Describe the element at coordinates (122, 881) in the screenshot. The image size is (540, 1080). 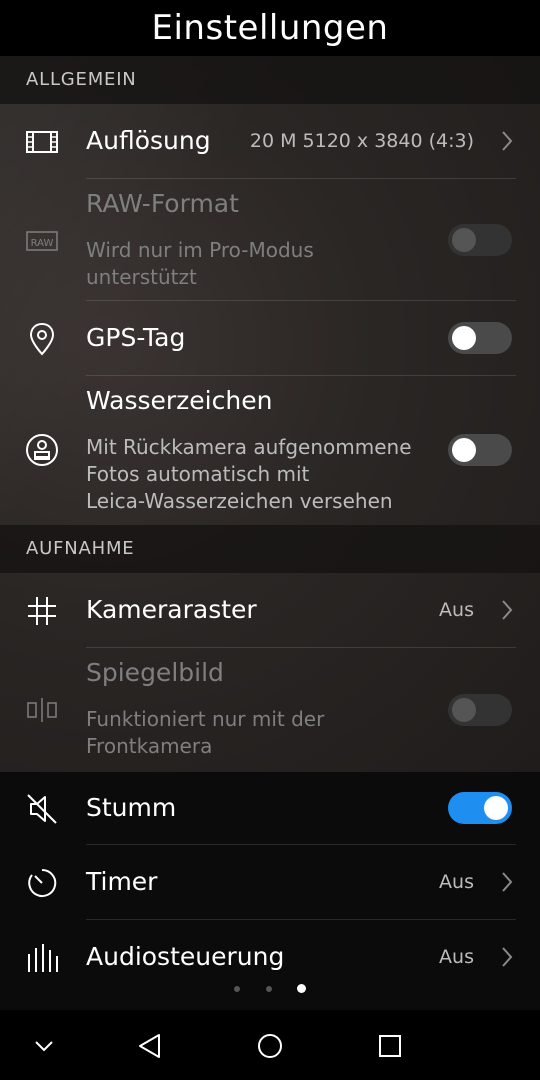
I see `setting-label: Timer` at that location.